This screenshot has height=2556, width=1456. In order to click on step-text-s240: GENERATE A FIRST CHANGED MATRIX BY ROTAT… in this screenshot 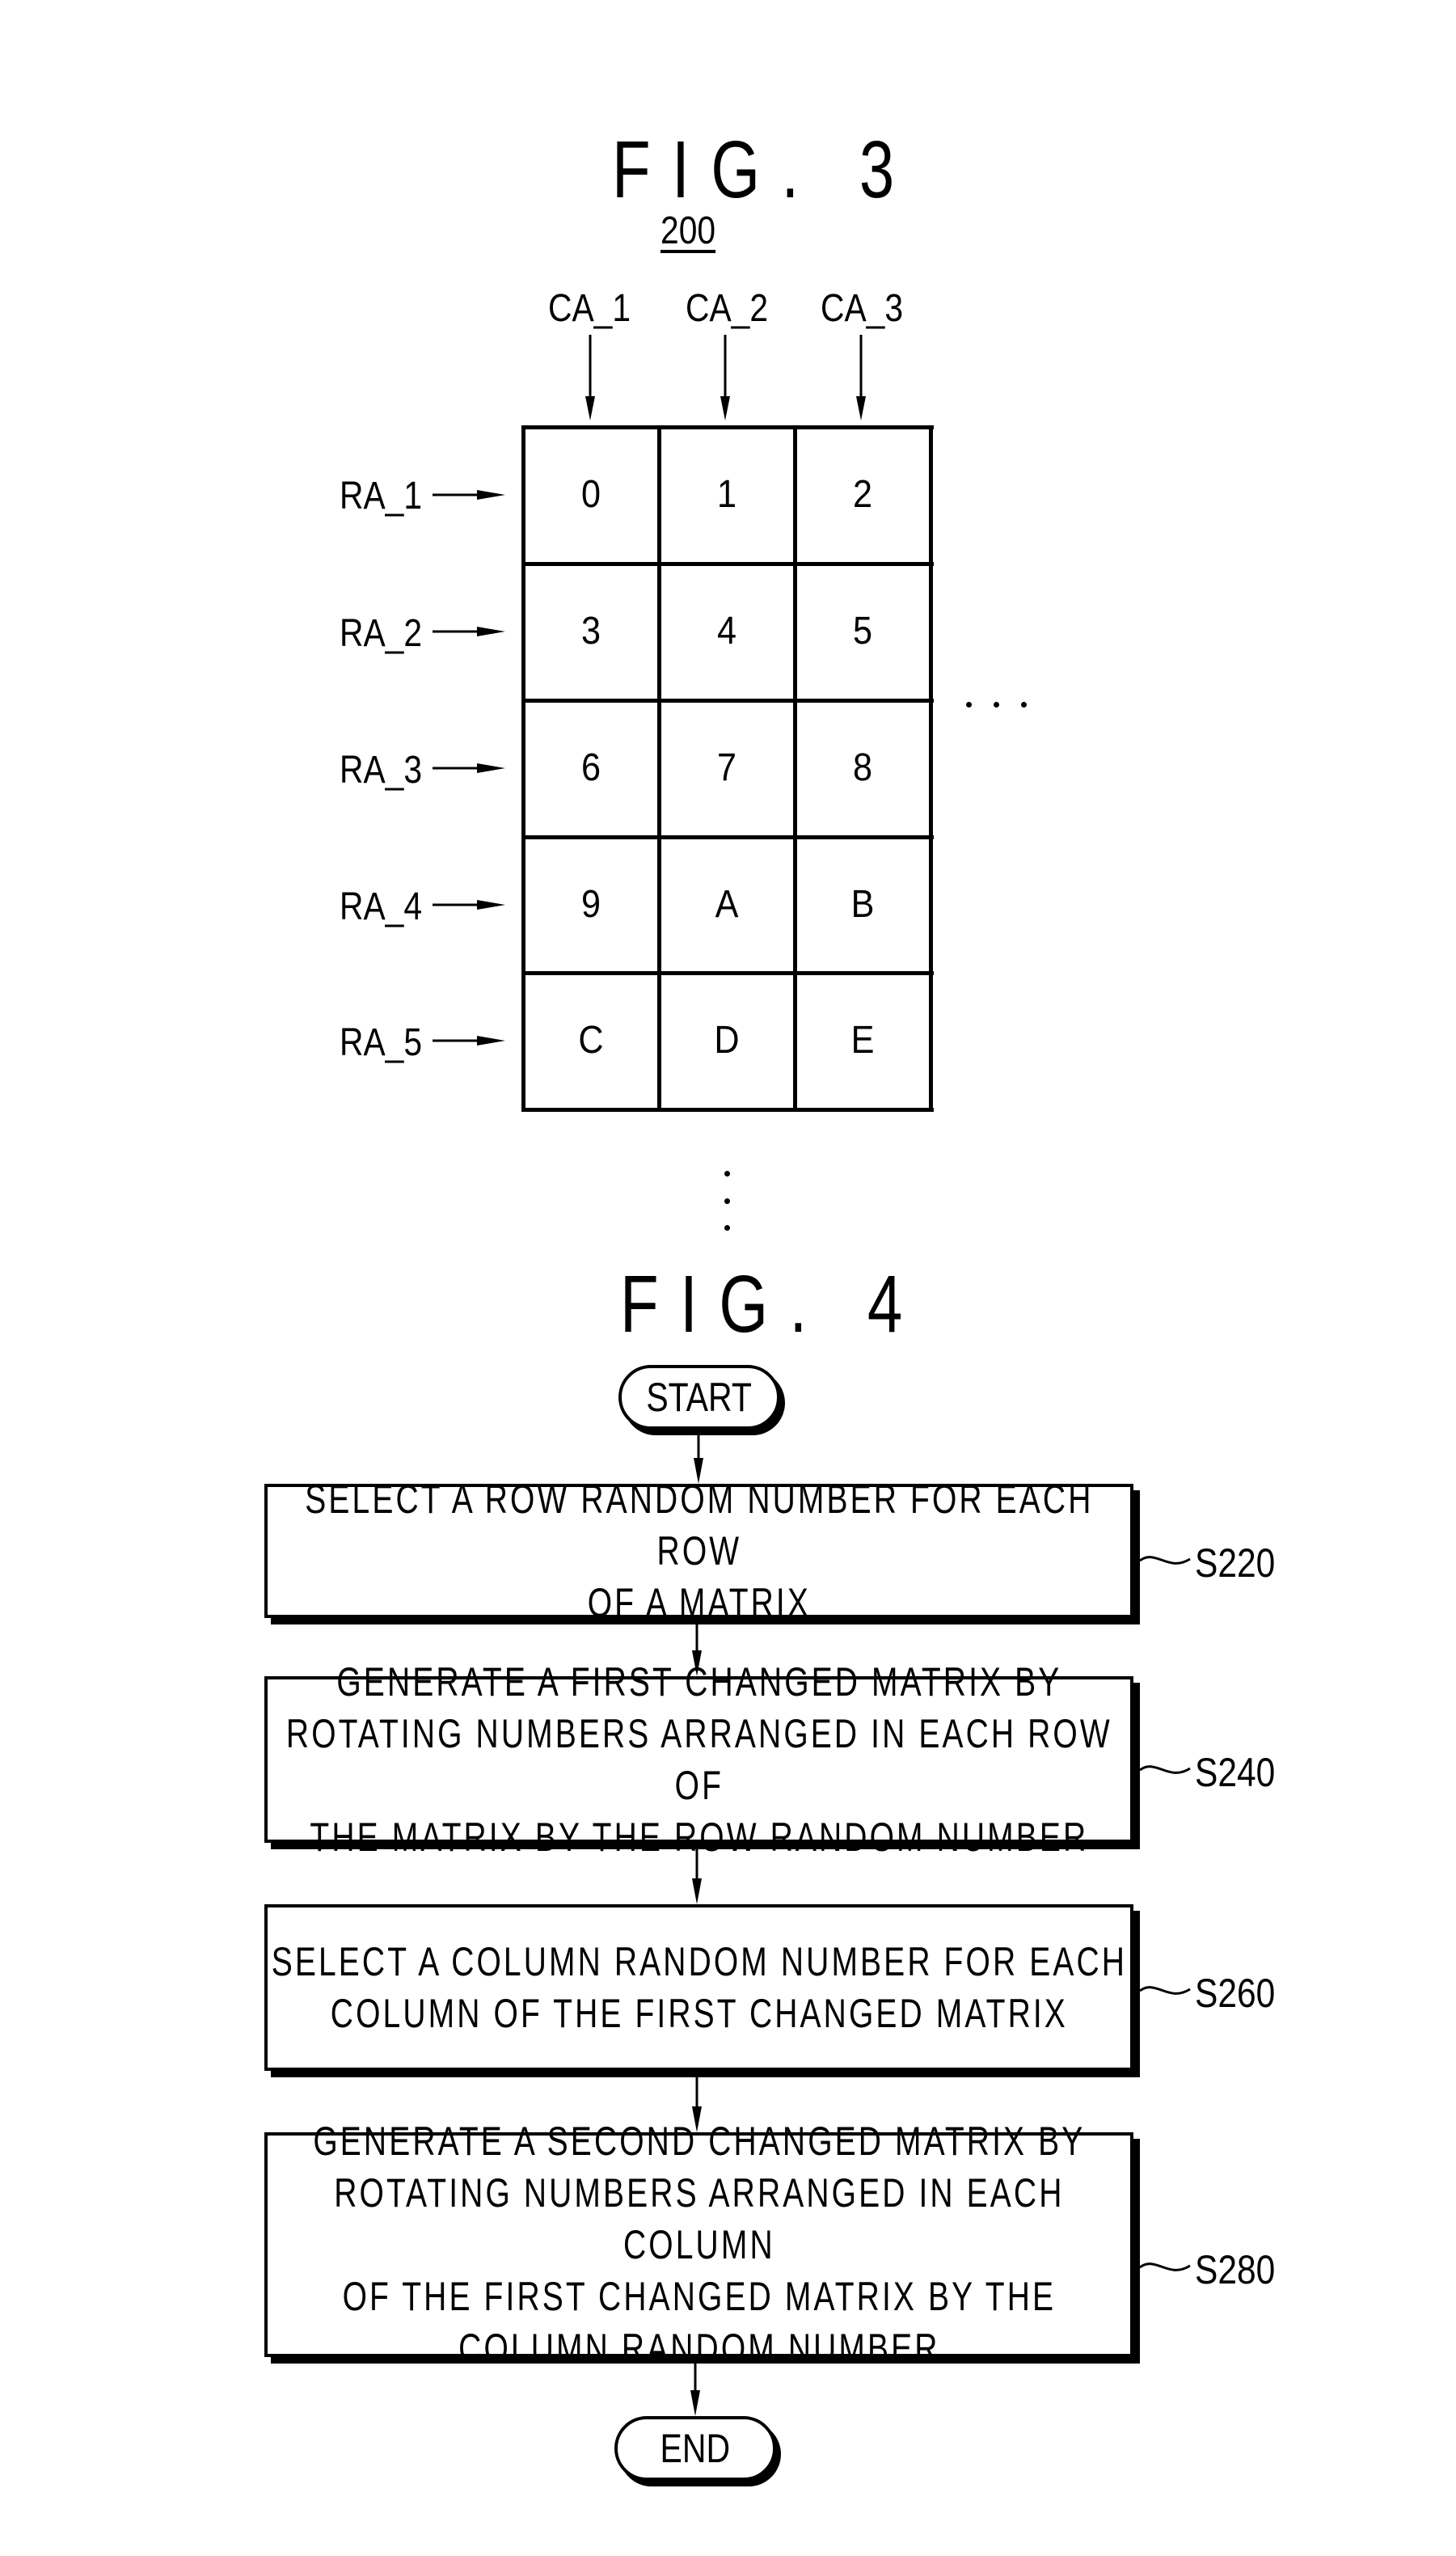, I will do `click(698, 1759)`.